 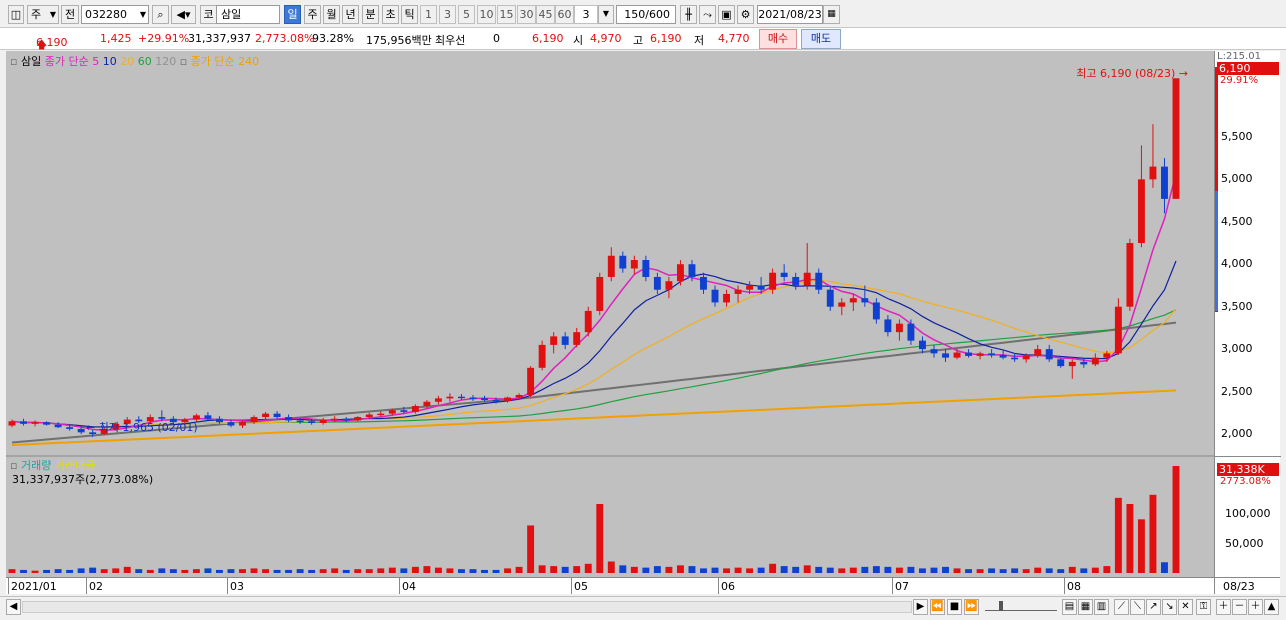 I want to click on rewind-icon: ⏪, so click(x=937, y=607).